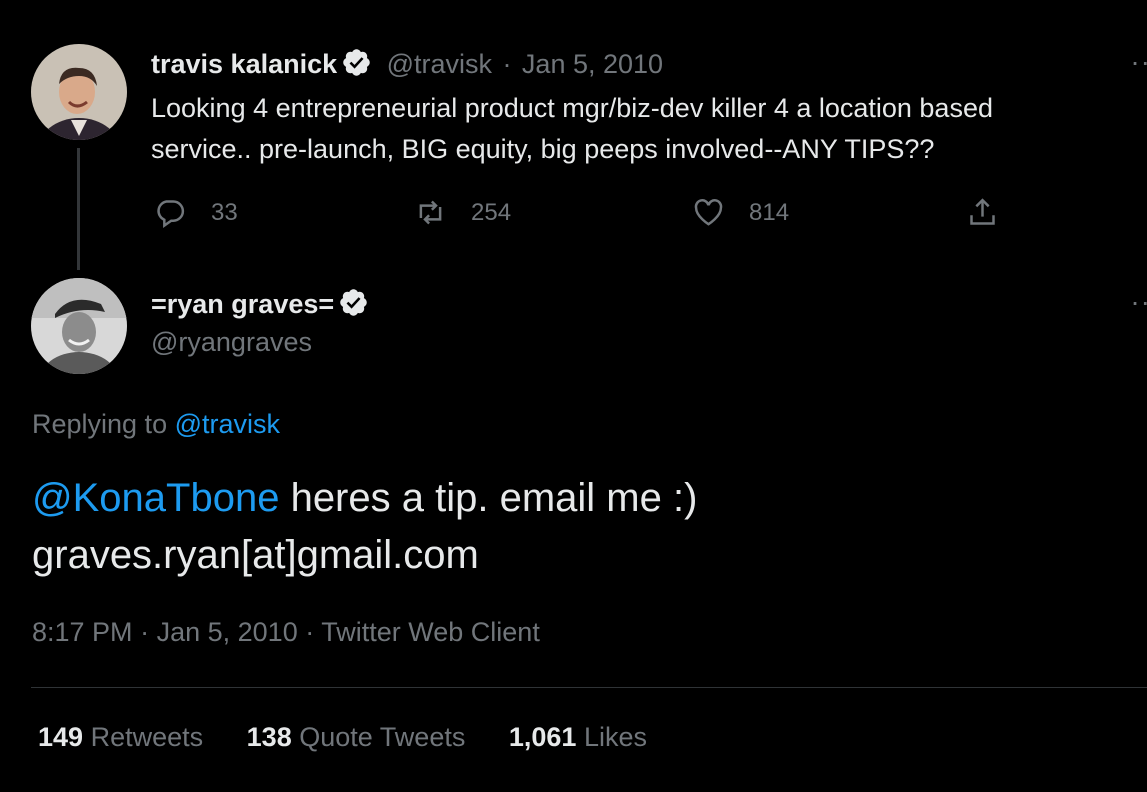 The height and width of the screenshot is (792, 1147). Describe the element at coordinates (78, 209) in the screenshot. I see `thread-connector-line` at that location.